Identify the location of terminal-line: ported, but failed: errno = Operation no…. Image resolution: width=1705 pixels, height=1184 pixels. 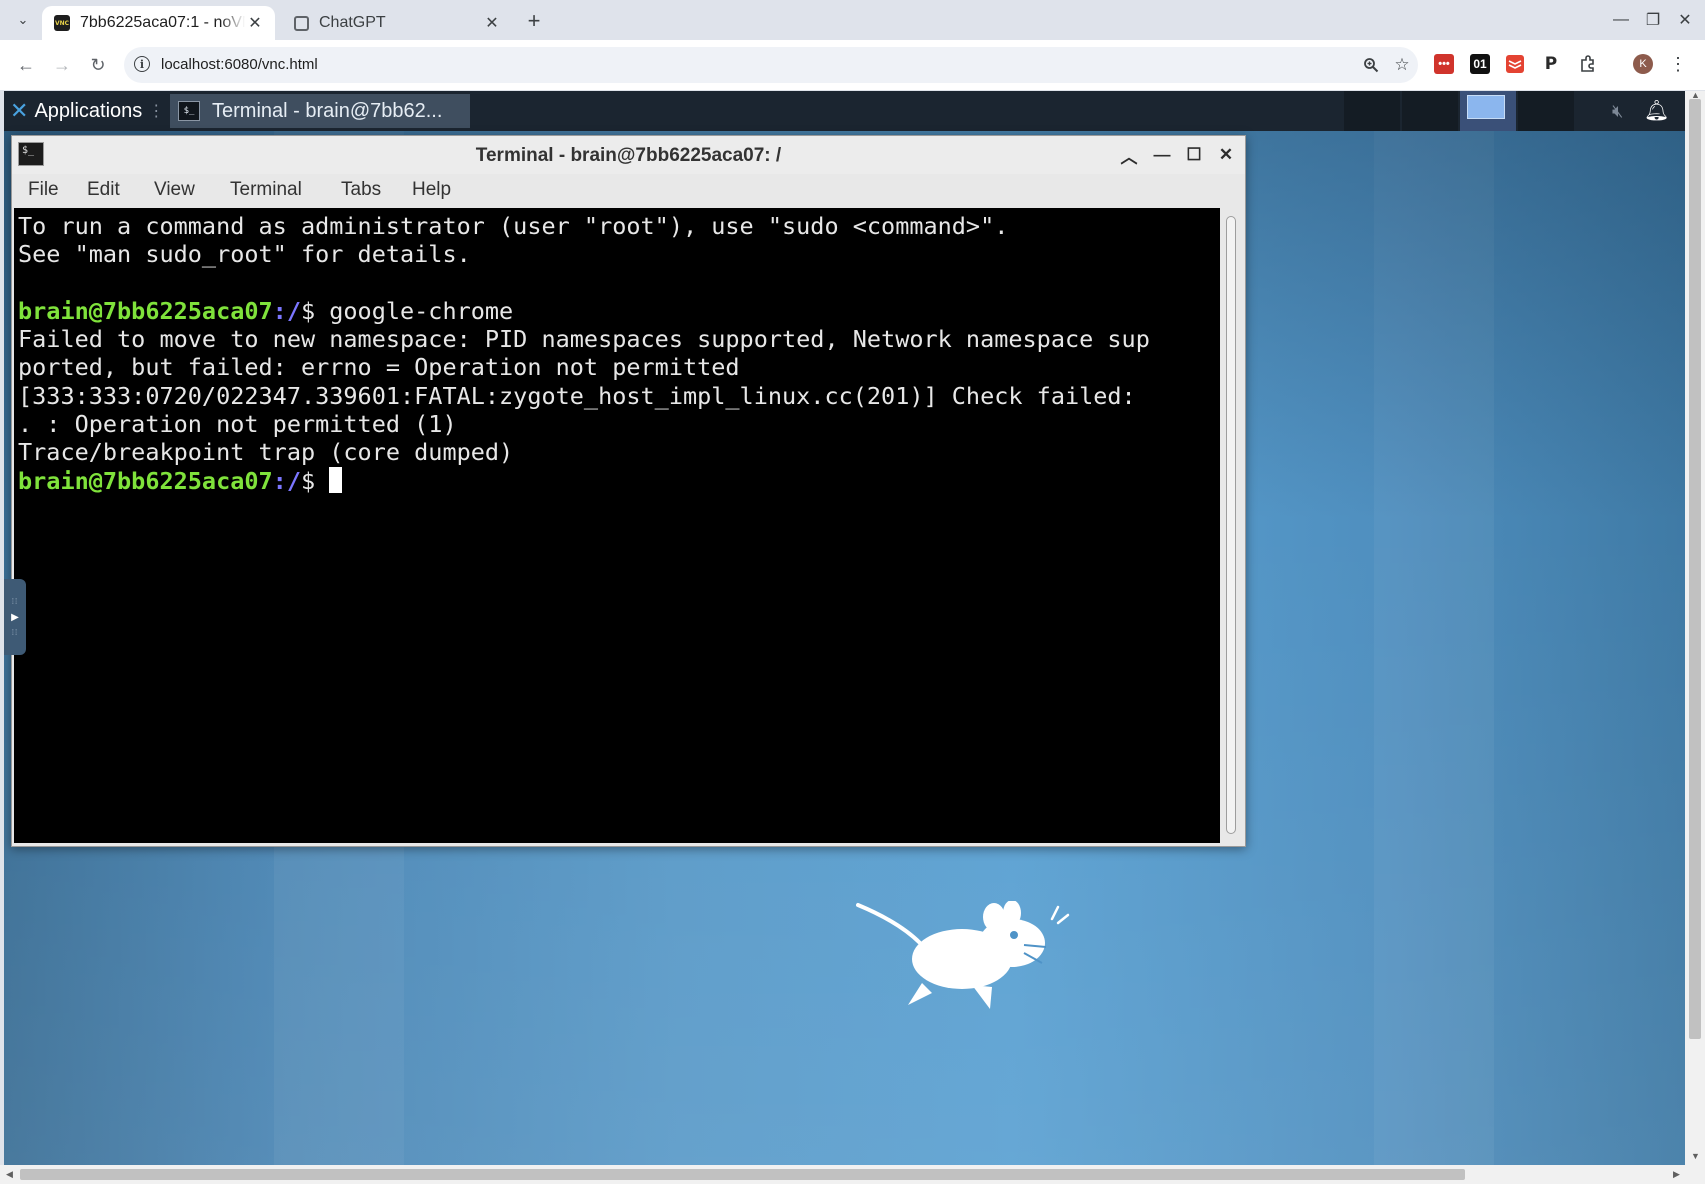
(379, 367).